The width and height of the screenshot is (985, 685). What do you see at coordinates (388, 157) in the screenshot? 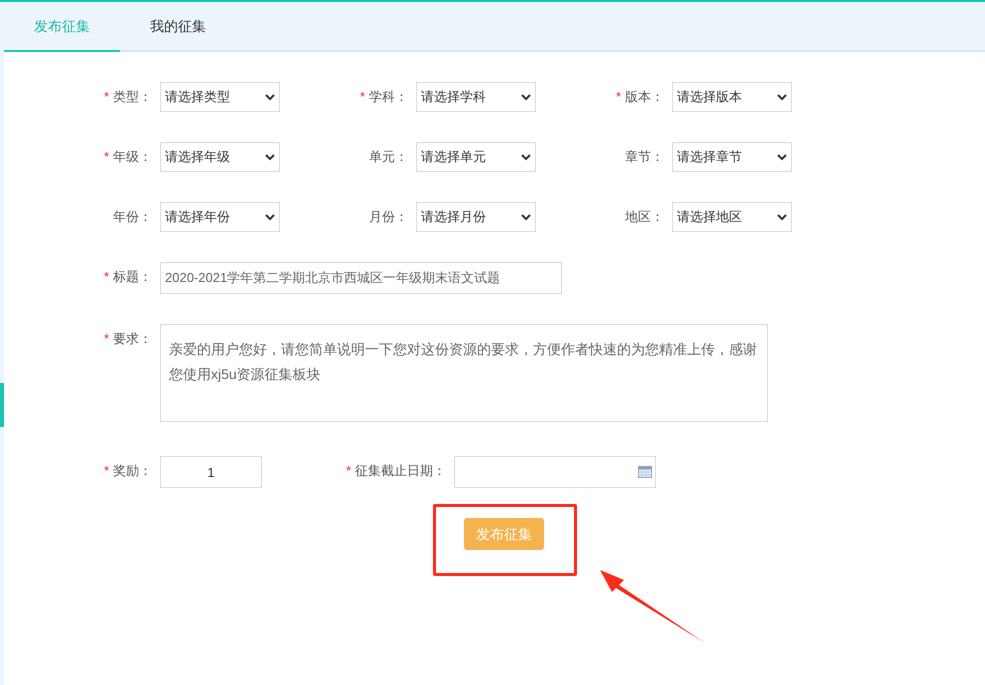
I see `field-label: 单元：` at bounding box center [388, 157].